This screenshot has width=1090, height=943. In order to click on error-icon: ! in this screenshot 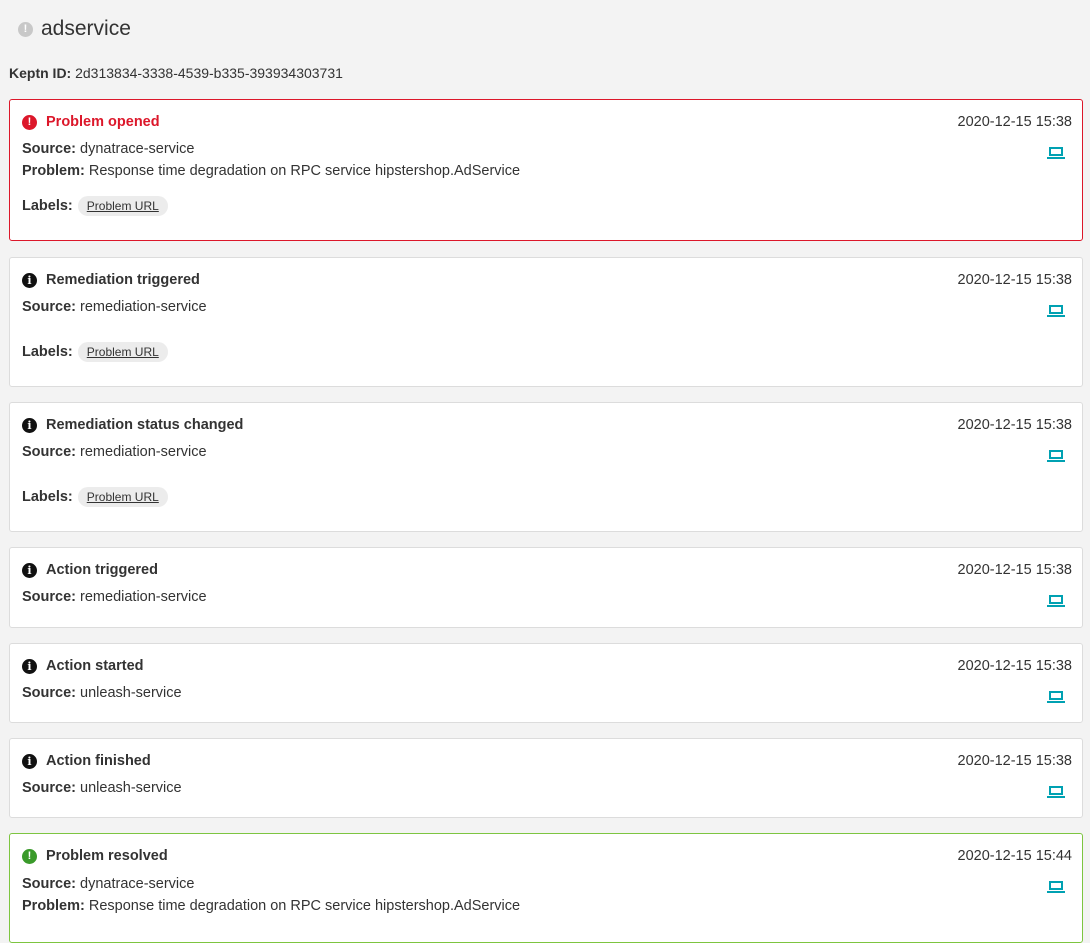, I will do `click(29, 122)`.